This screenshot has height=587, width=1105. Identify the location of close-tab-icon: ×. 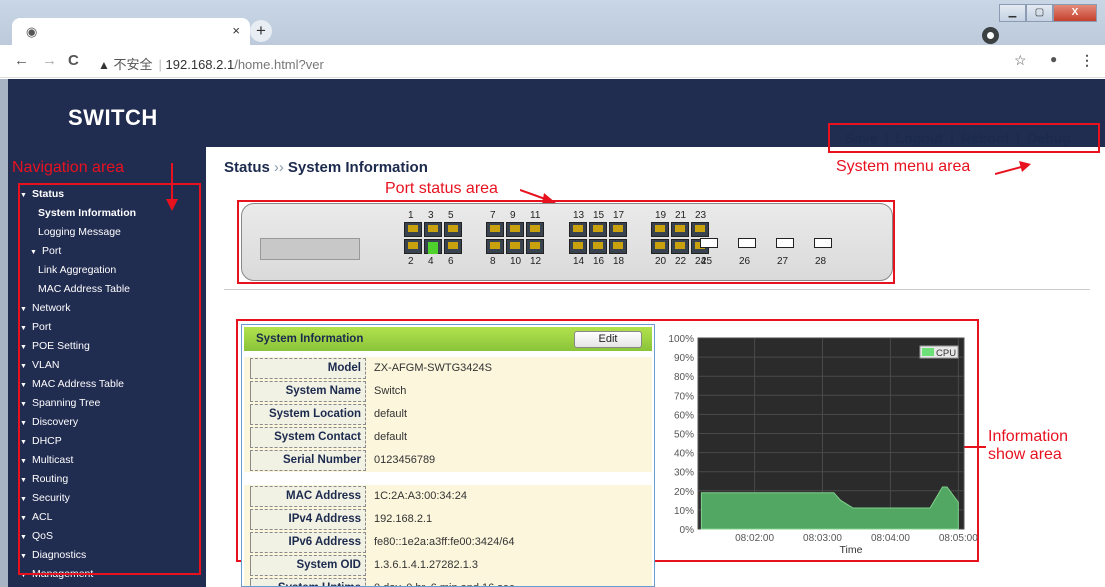
(236, 30).